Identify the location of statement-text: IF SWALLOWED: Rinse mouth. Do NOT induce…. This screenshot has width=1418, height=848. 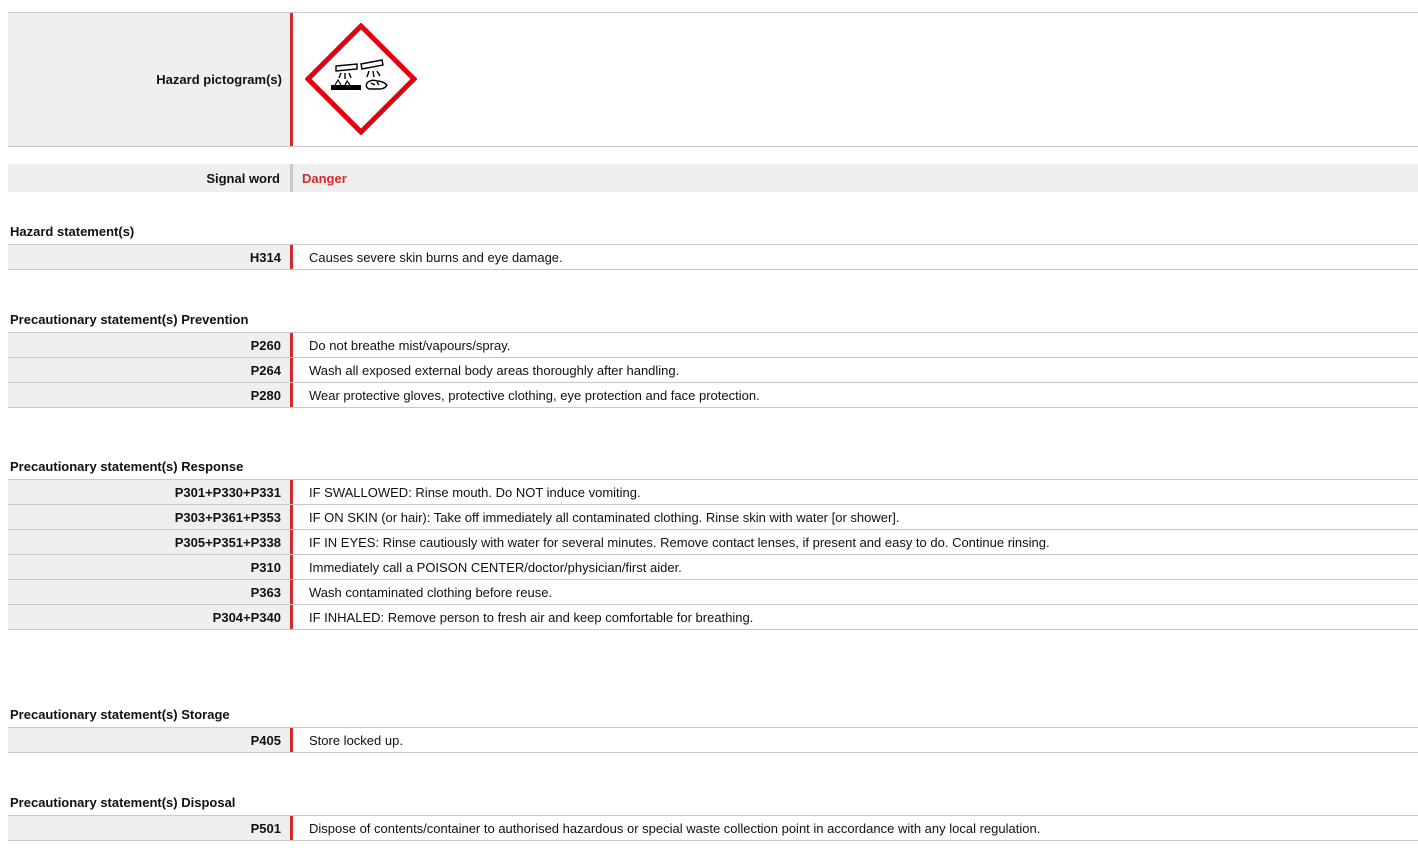
(475, 492).